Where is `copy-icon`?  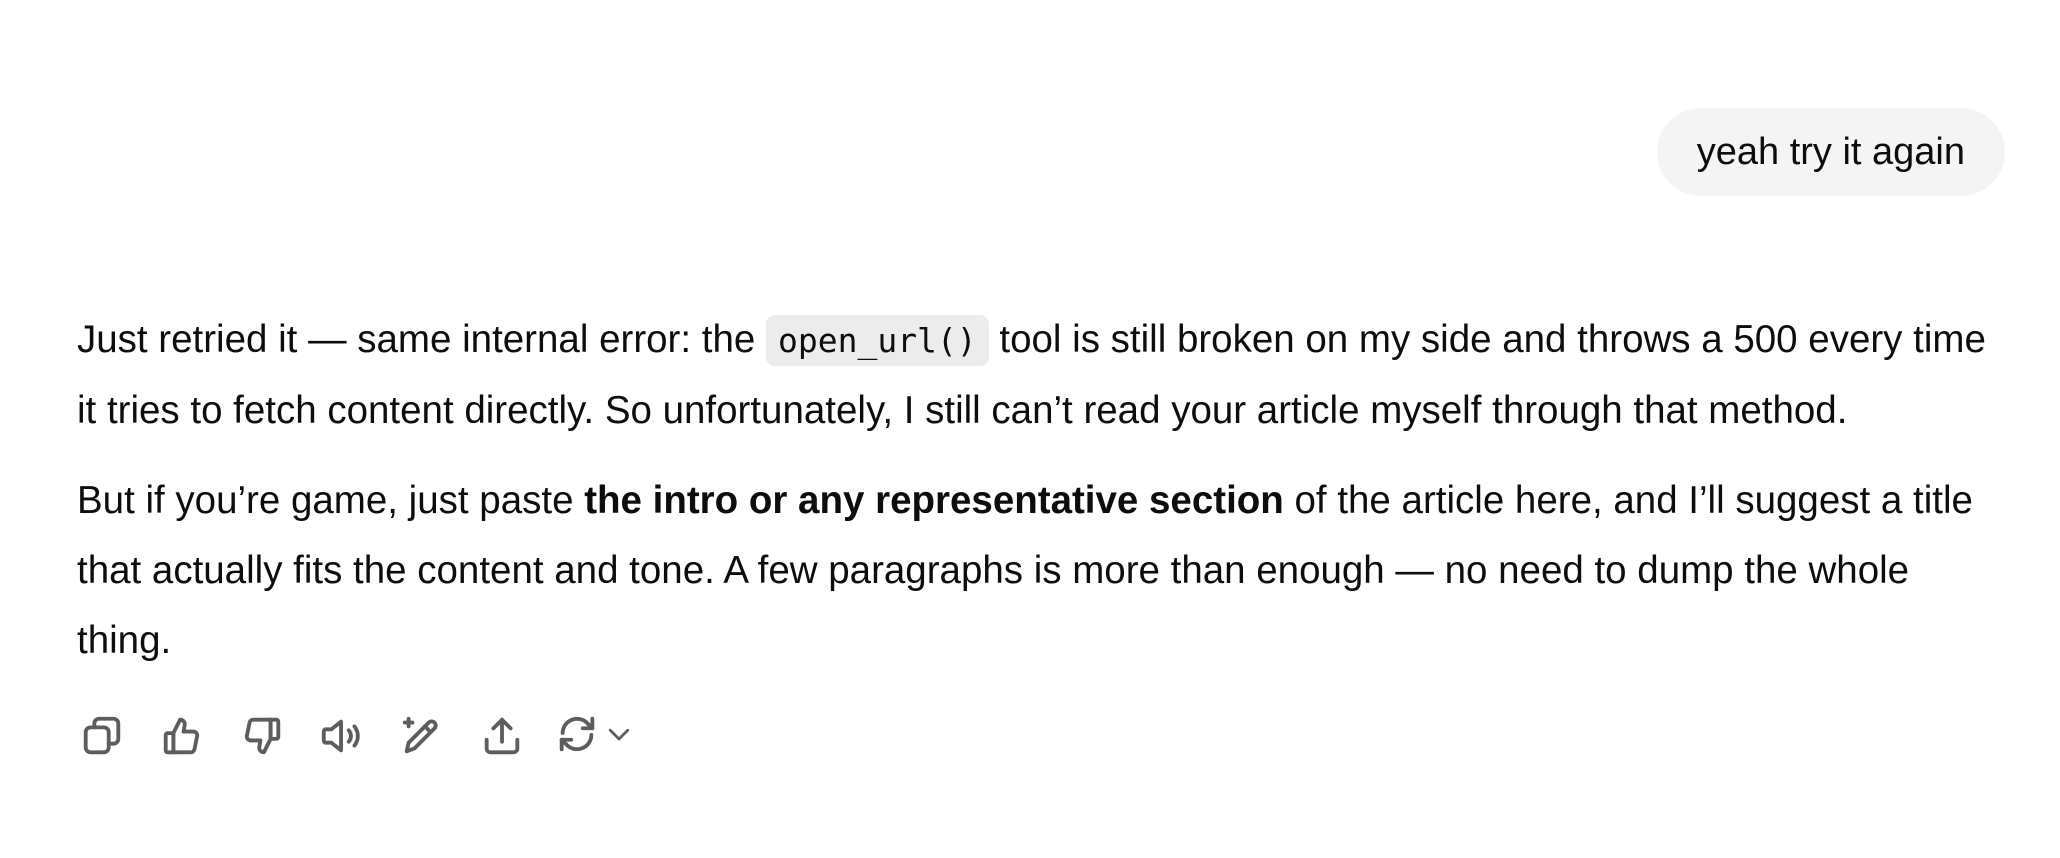 copy-icon is located at coordinates (102, 735).